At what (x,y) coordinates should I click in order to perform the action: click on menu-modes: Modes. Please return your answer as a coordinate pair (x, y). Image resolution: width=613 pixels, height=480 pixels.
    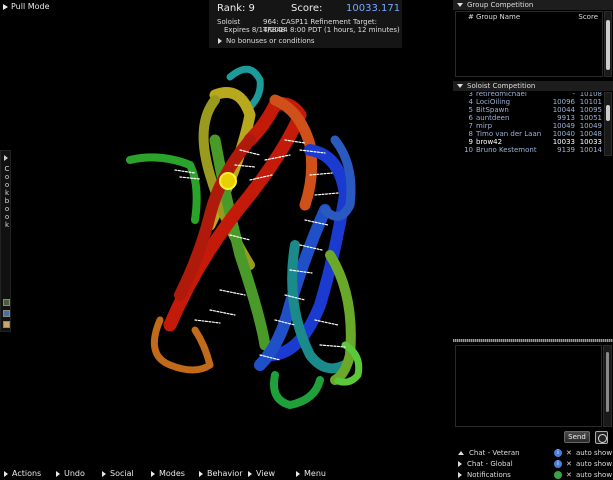
    Looking at the image, I should click on (168, 473).